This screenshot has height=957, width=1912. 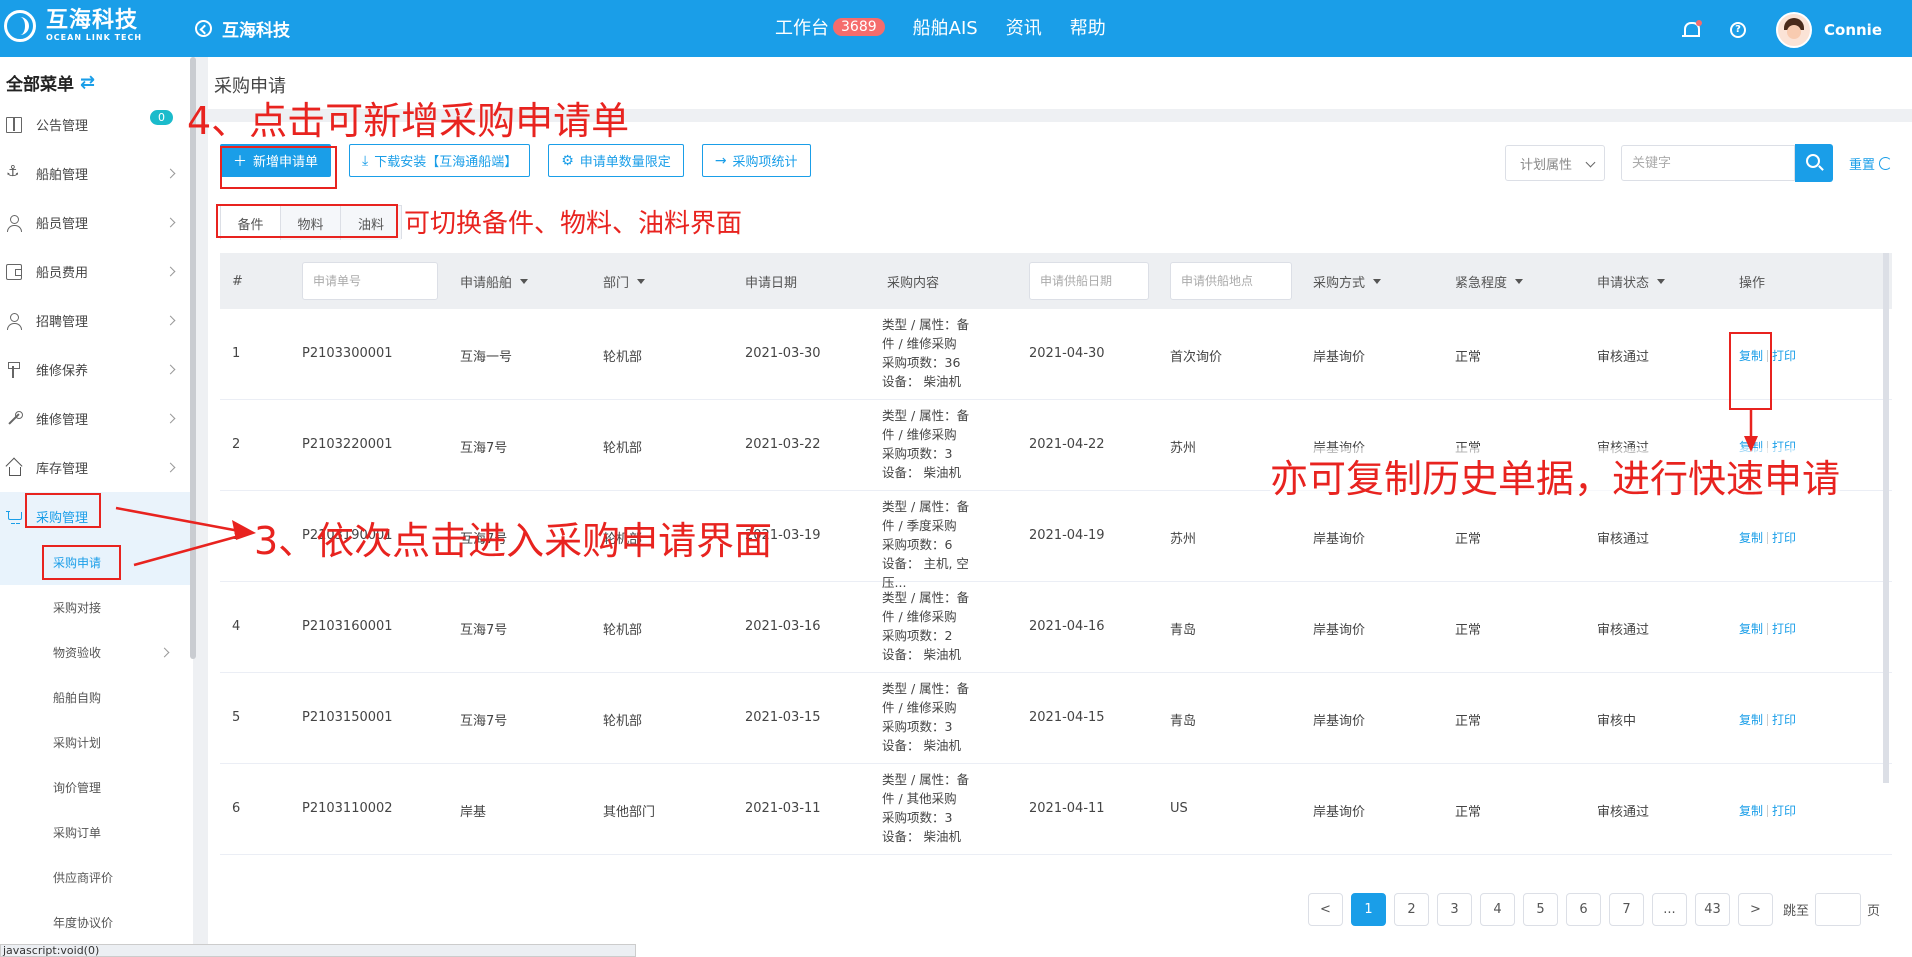 I want to click on reset-button: 重置, so click(x=1870, y=163).